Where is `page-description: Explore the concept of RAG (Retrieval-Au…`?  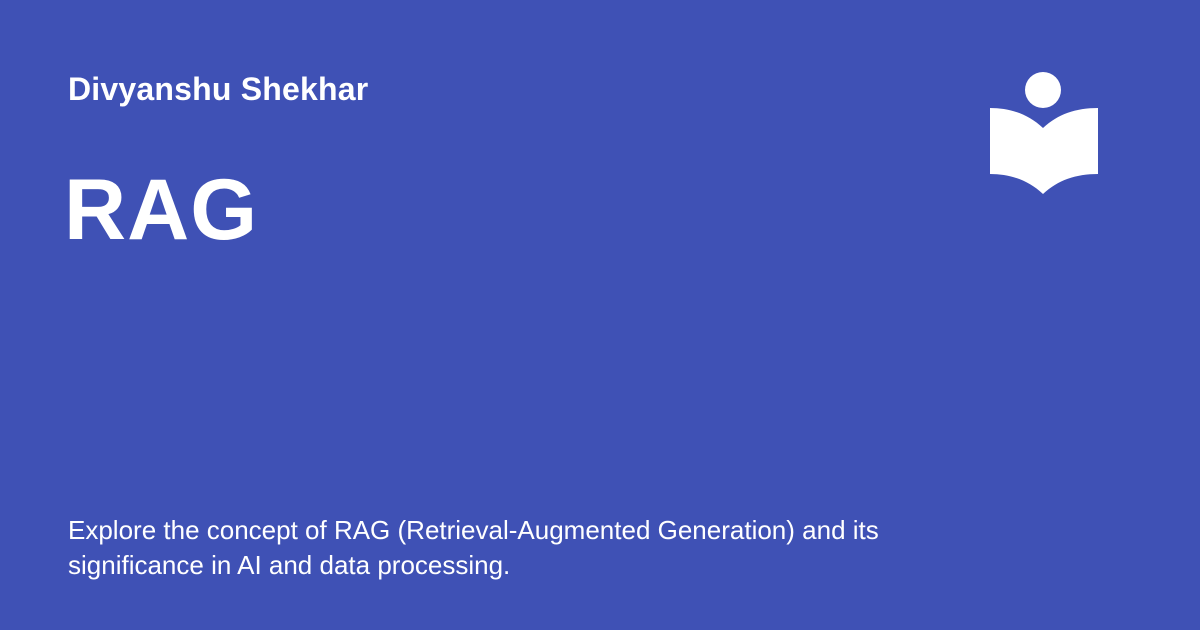 page-description: Explore the concept of RAG (Retrieval-Au… is located at coordinates (473, 547).